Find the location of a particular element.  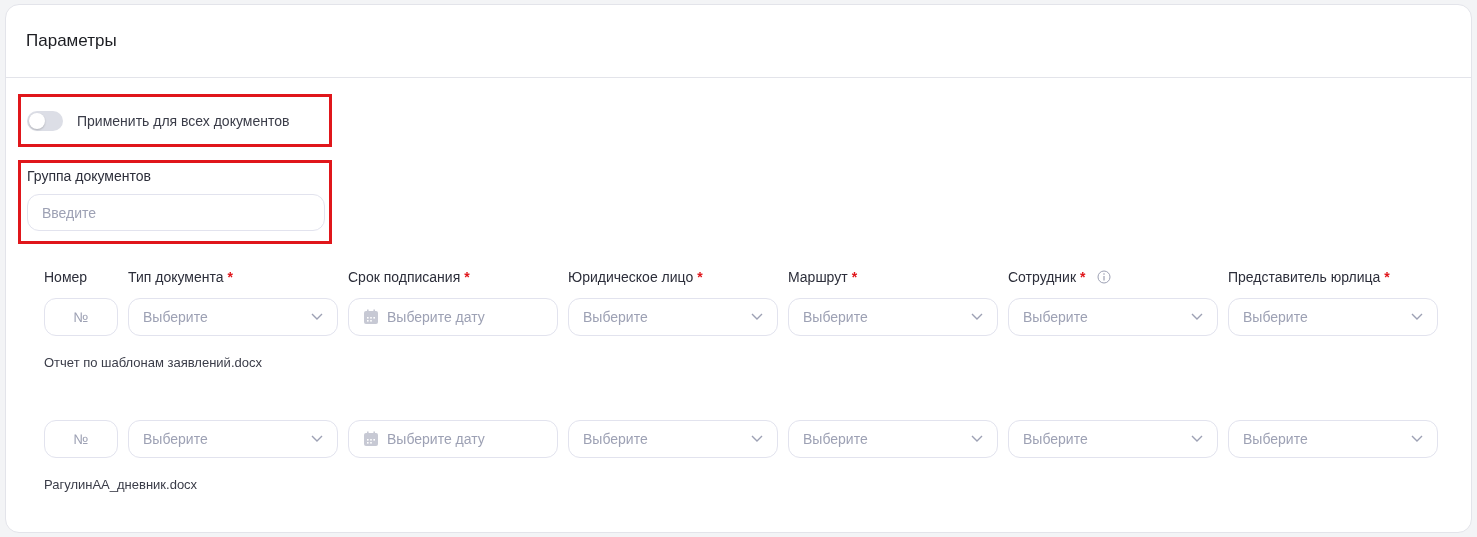

column-label: Представитель юрлица is located at coordinates (1304, 277).